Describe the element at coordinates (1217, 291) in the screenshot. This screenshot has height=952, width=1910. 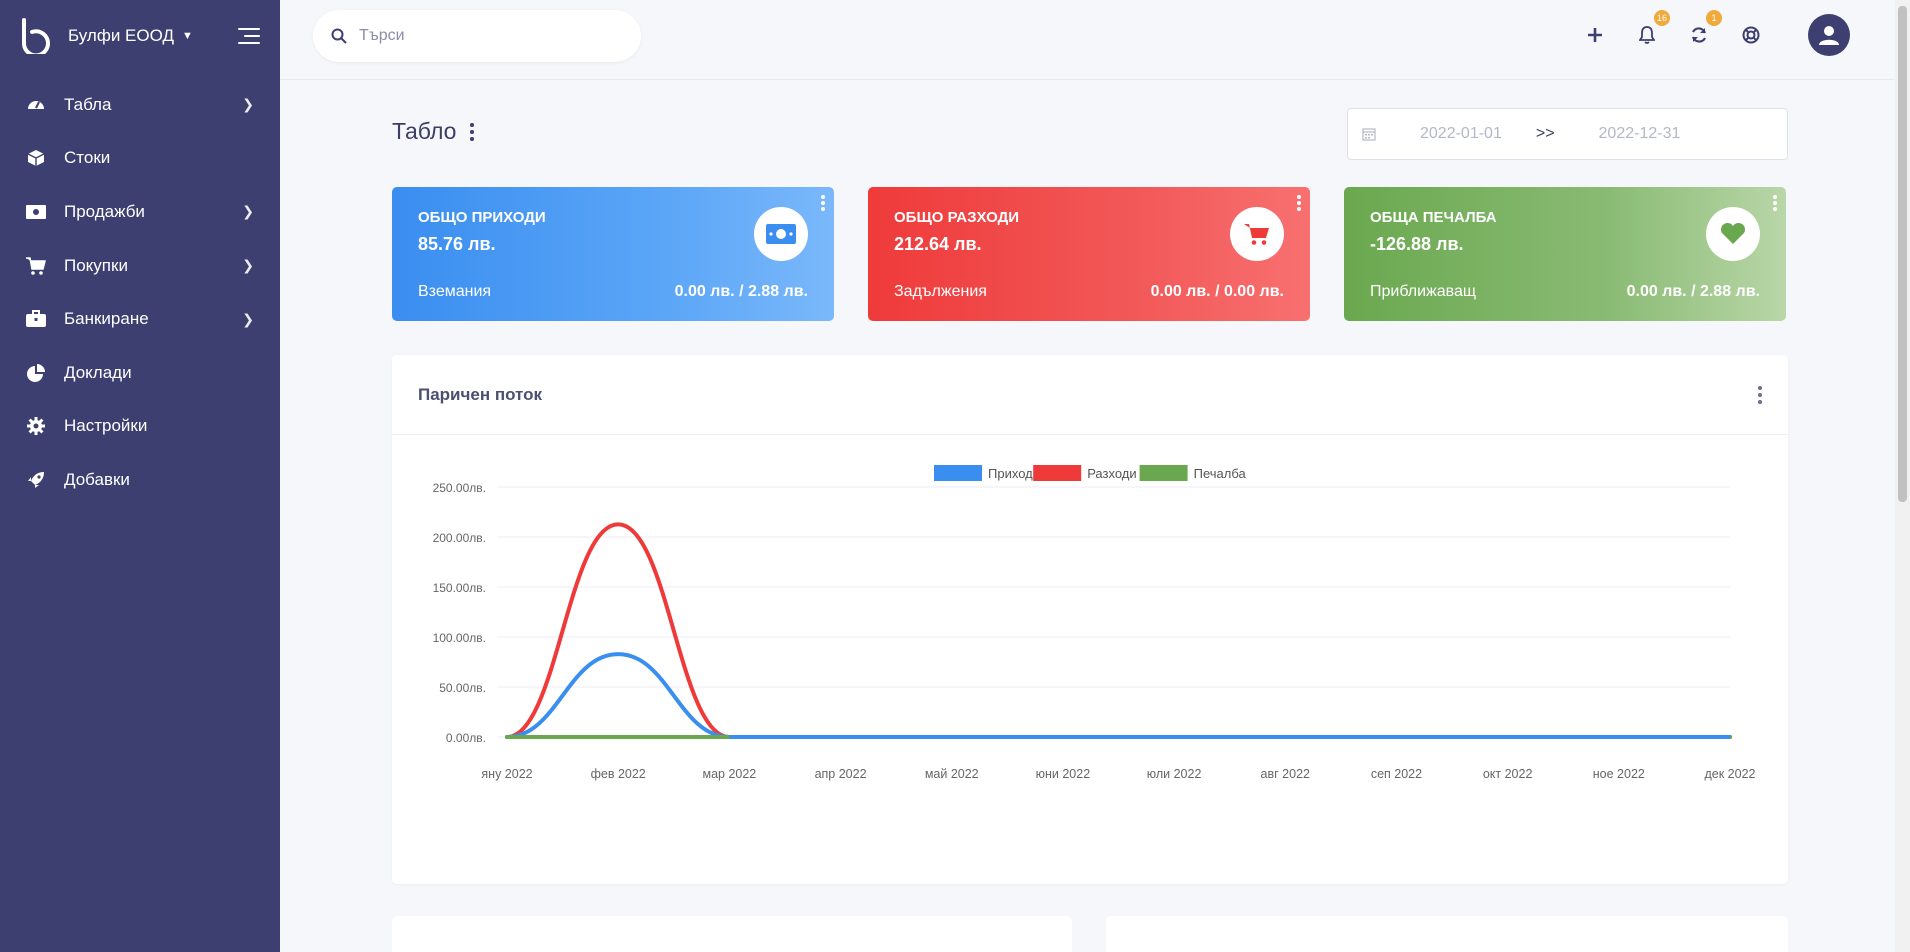
I see `card-sub-value: 0.00 лв. / 0.00 лв.` at that location.